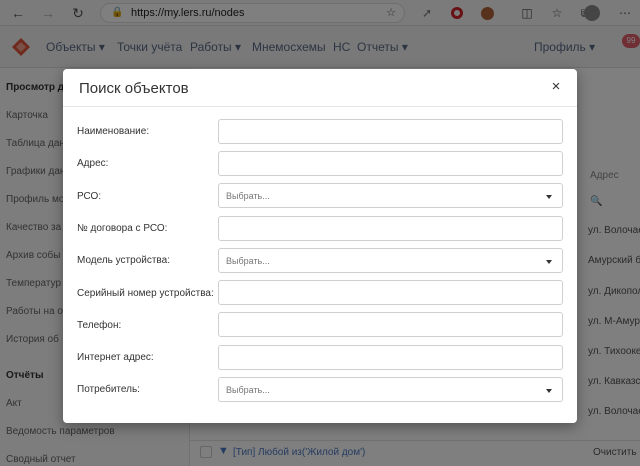 The width and height of the screenshot is (640, 466). Describe the element at coordinates (390, 324) in the screenshot. I see `phone-input` at that location.